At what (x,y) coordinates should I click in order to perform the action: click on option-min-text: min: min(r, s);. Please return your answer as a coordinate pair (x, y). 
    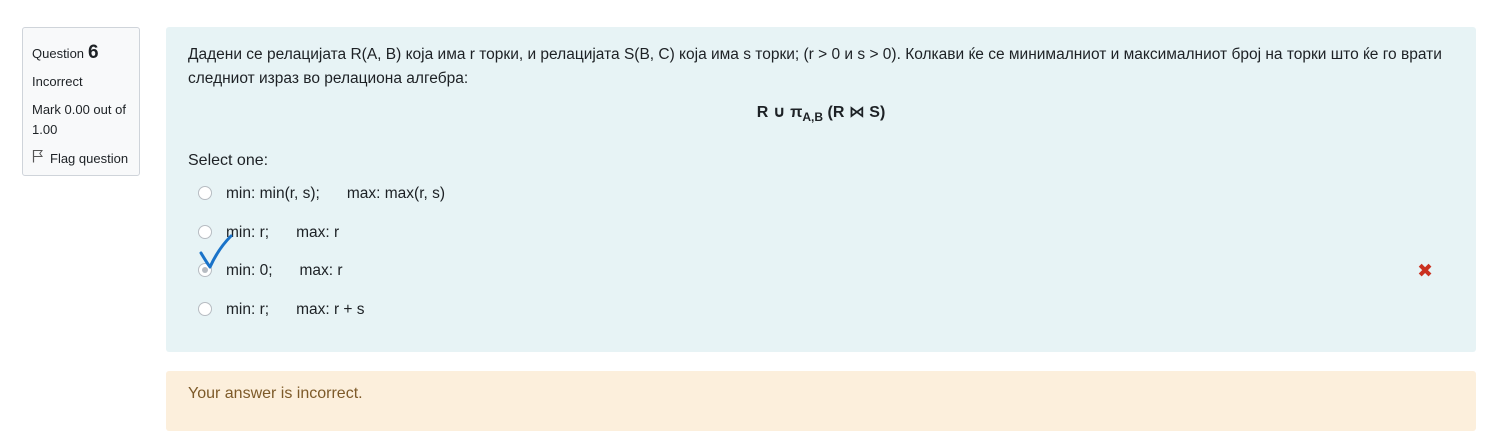
    Looking at the image, I should click on (273, 194).